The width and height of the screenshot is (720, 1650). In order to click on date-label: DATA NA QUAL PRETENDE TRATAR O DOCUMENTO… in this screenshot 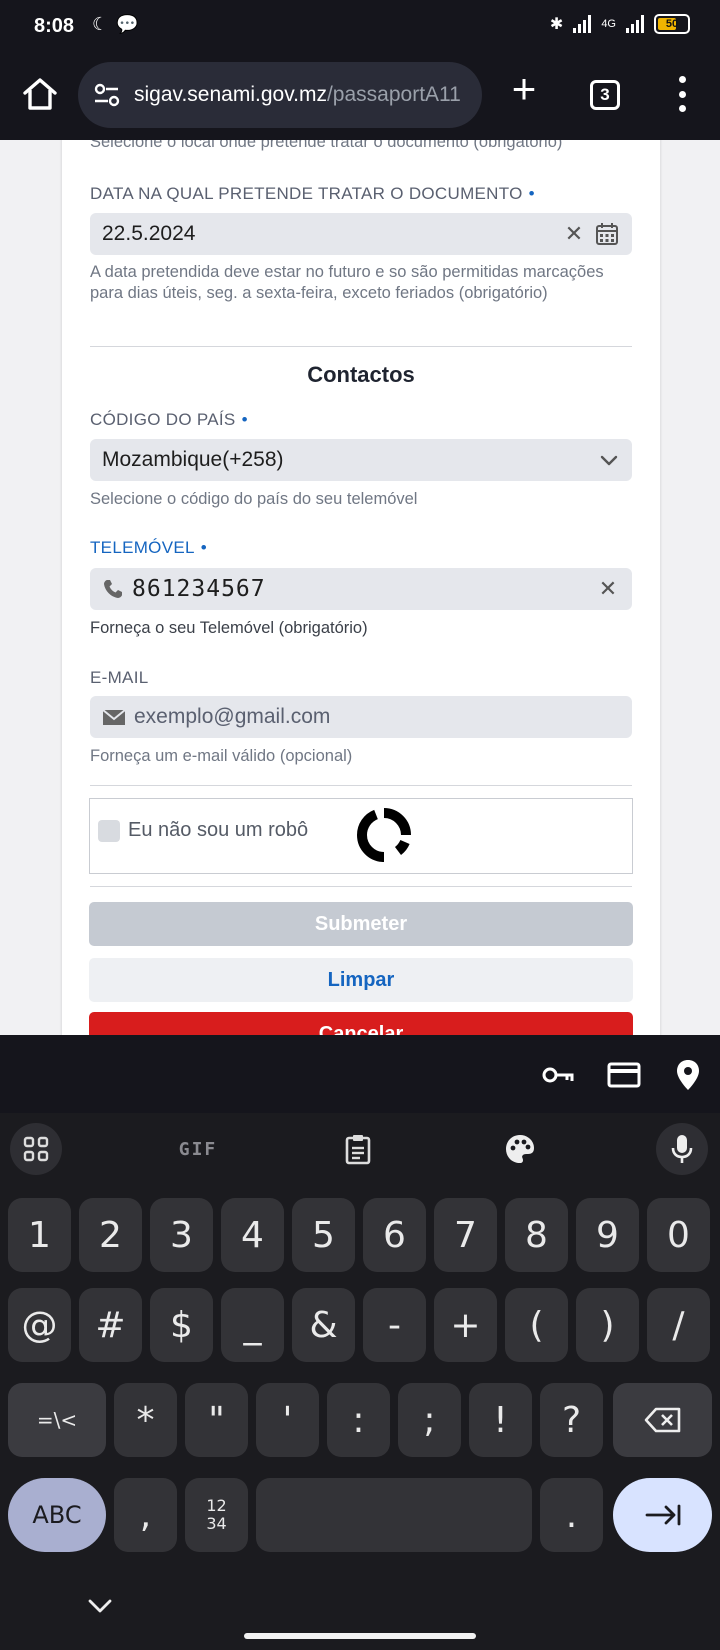, I will do `click(312, 193)`.